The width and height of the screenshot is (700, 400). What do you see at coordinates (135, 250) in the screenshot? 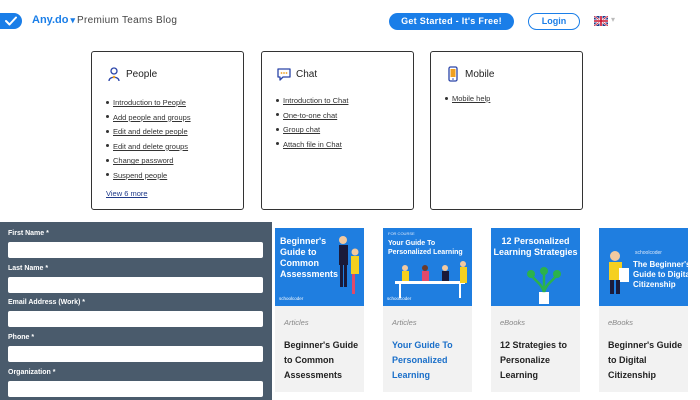
I see `first-name-input` at bounding box center [135, 250].